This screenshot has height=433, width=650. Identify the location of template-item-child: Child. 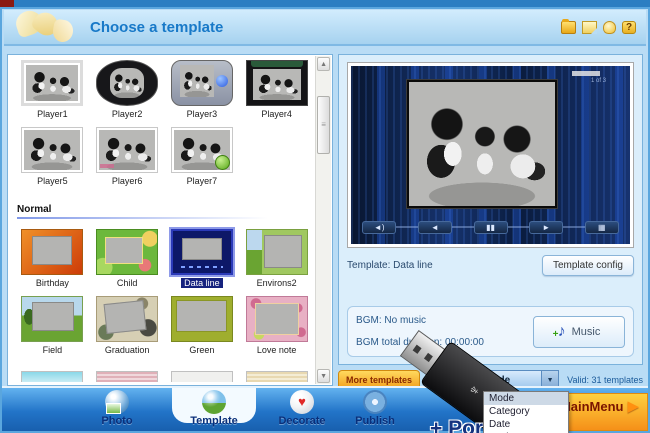
(127, 258).